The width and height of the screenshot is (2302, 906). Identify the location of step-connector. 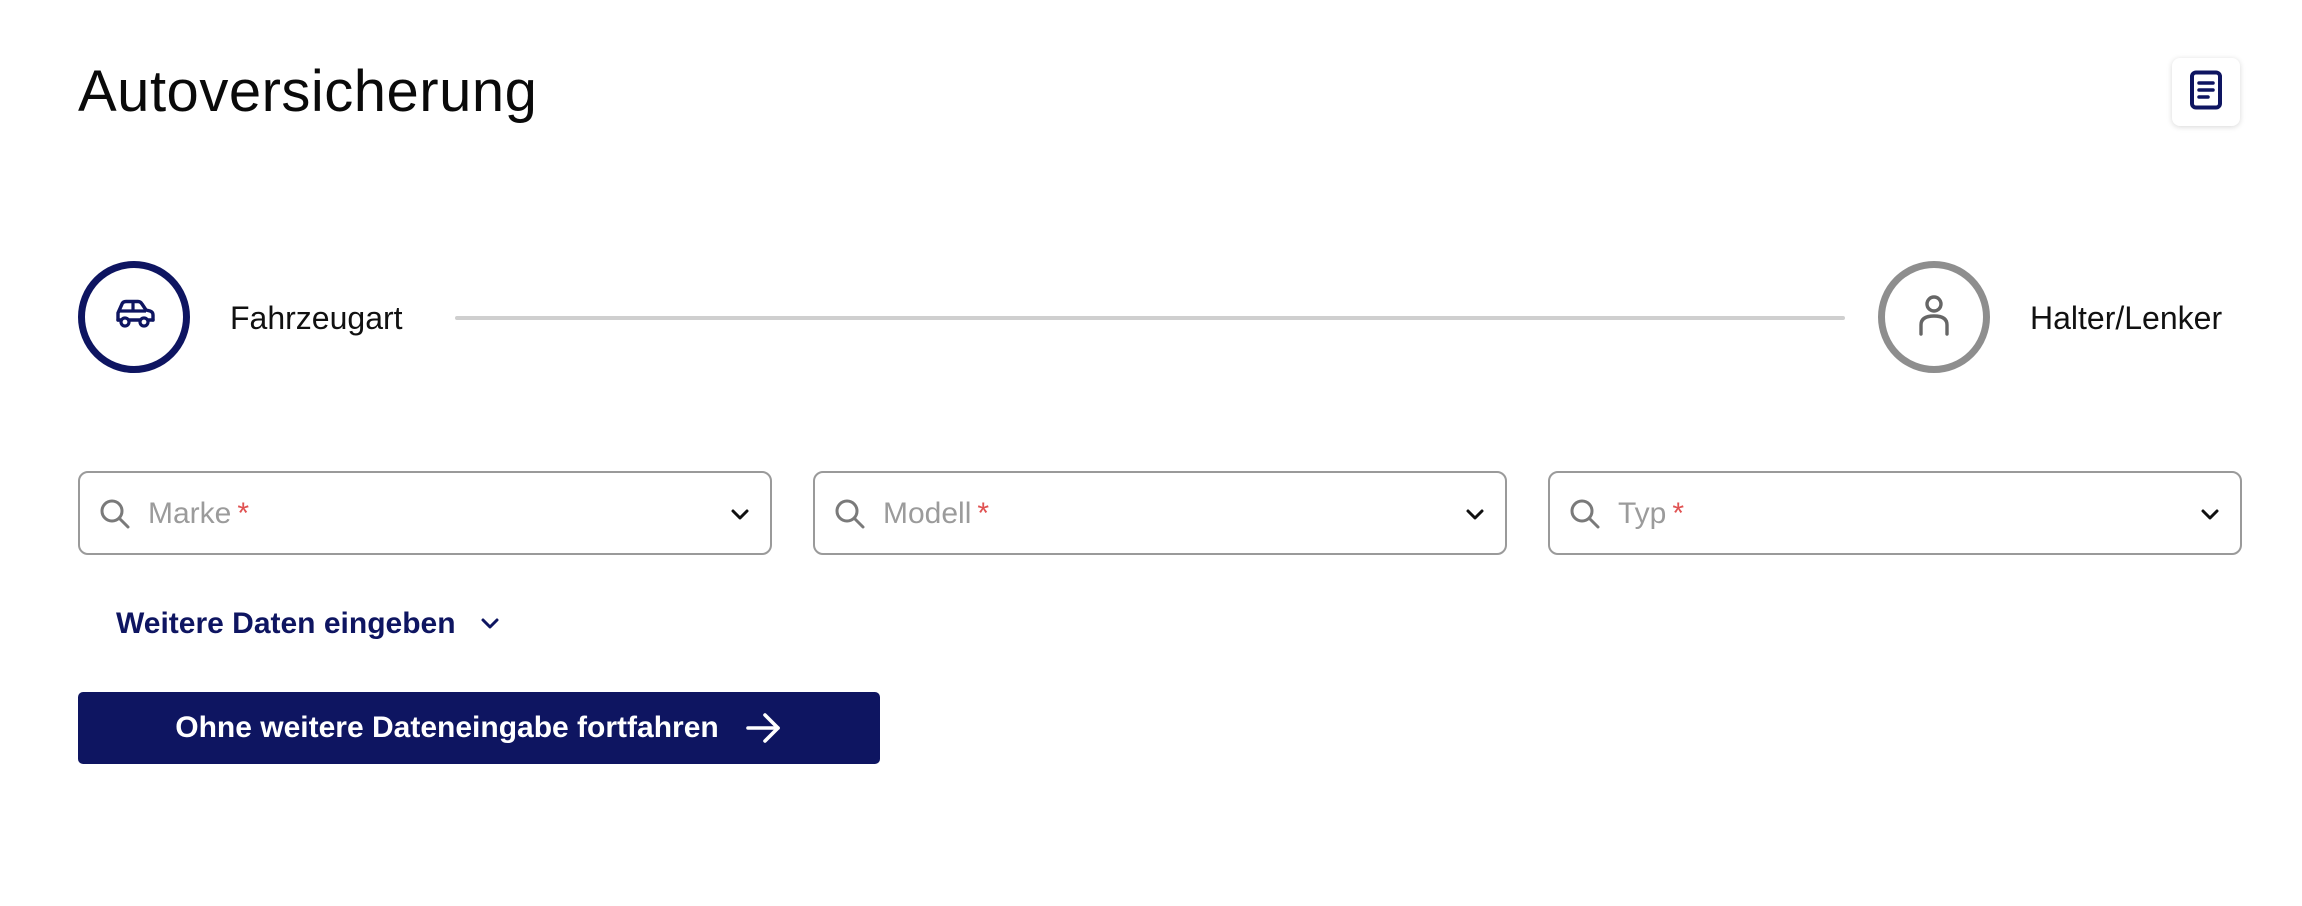
(1150, 318).